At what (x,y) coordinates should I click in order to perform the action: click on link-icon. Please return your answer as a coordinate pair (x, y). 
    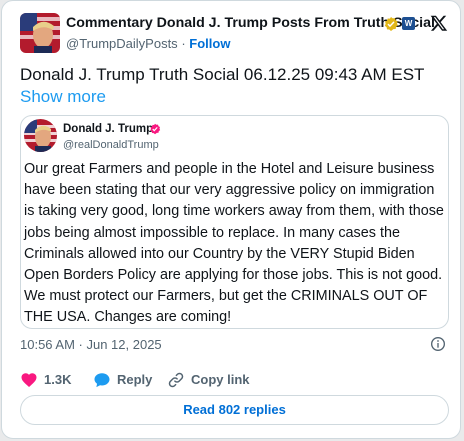
    Looking at the image, I should click on (176, 380).